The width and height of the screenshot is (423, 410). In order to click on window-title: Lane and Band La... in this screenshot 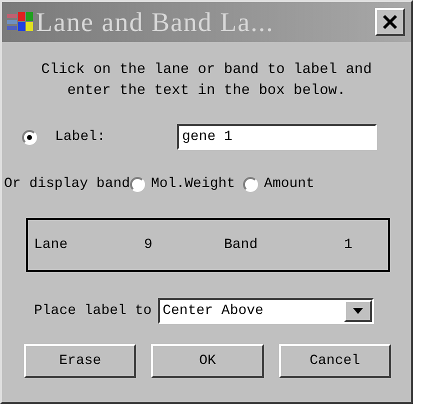, I will do `click(155, 22)`.